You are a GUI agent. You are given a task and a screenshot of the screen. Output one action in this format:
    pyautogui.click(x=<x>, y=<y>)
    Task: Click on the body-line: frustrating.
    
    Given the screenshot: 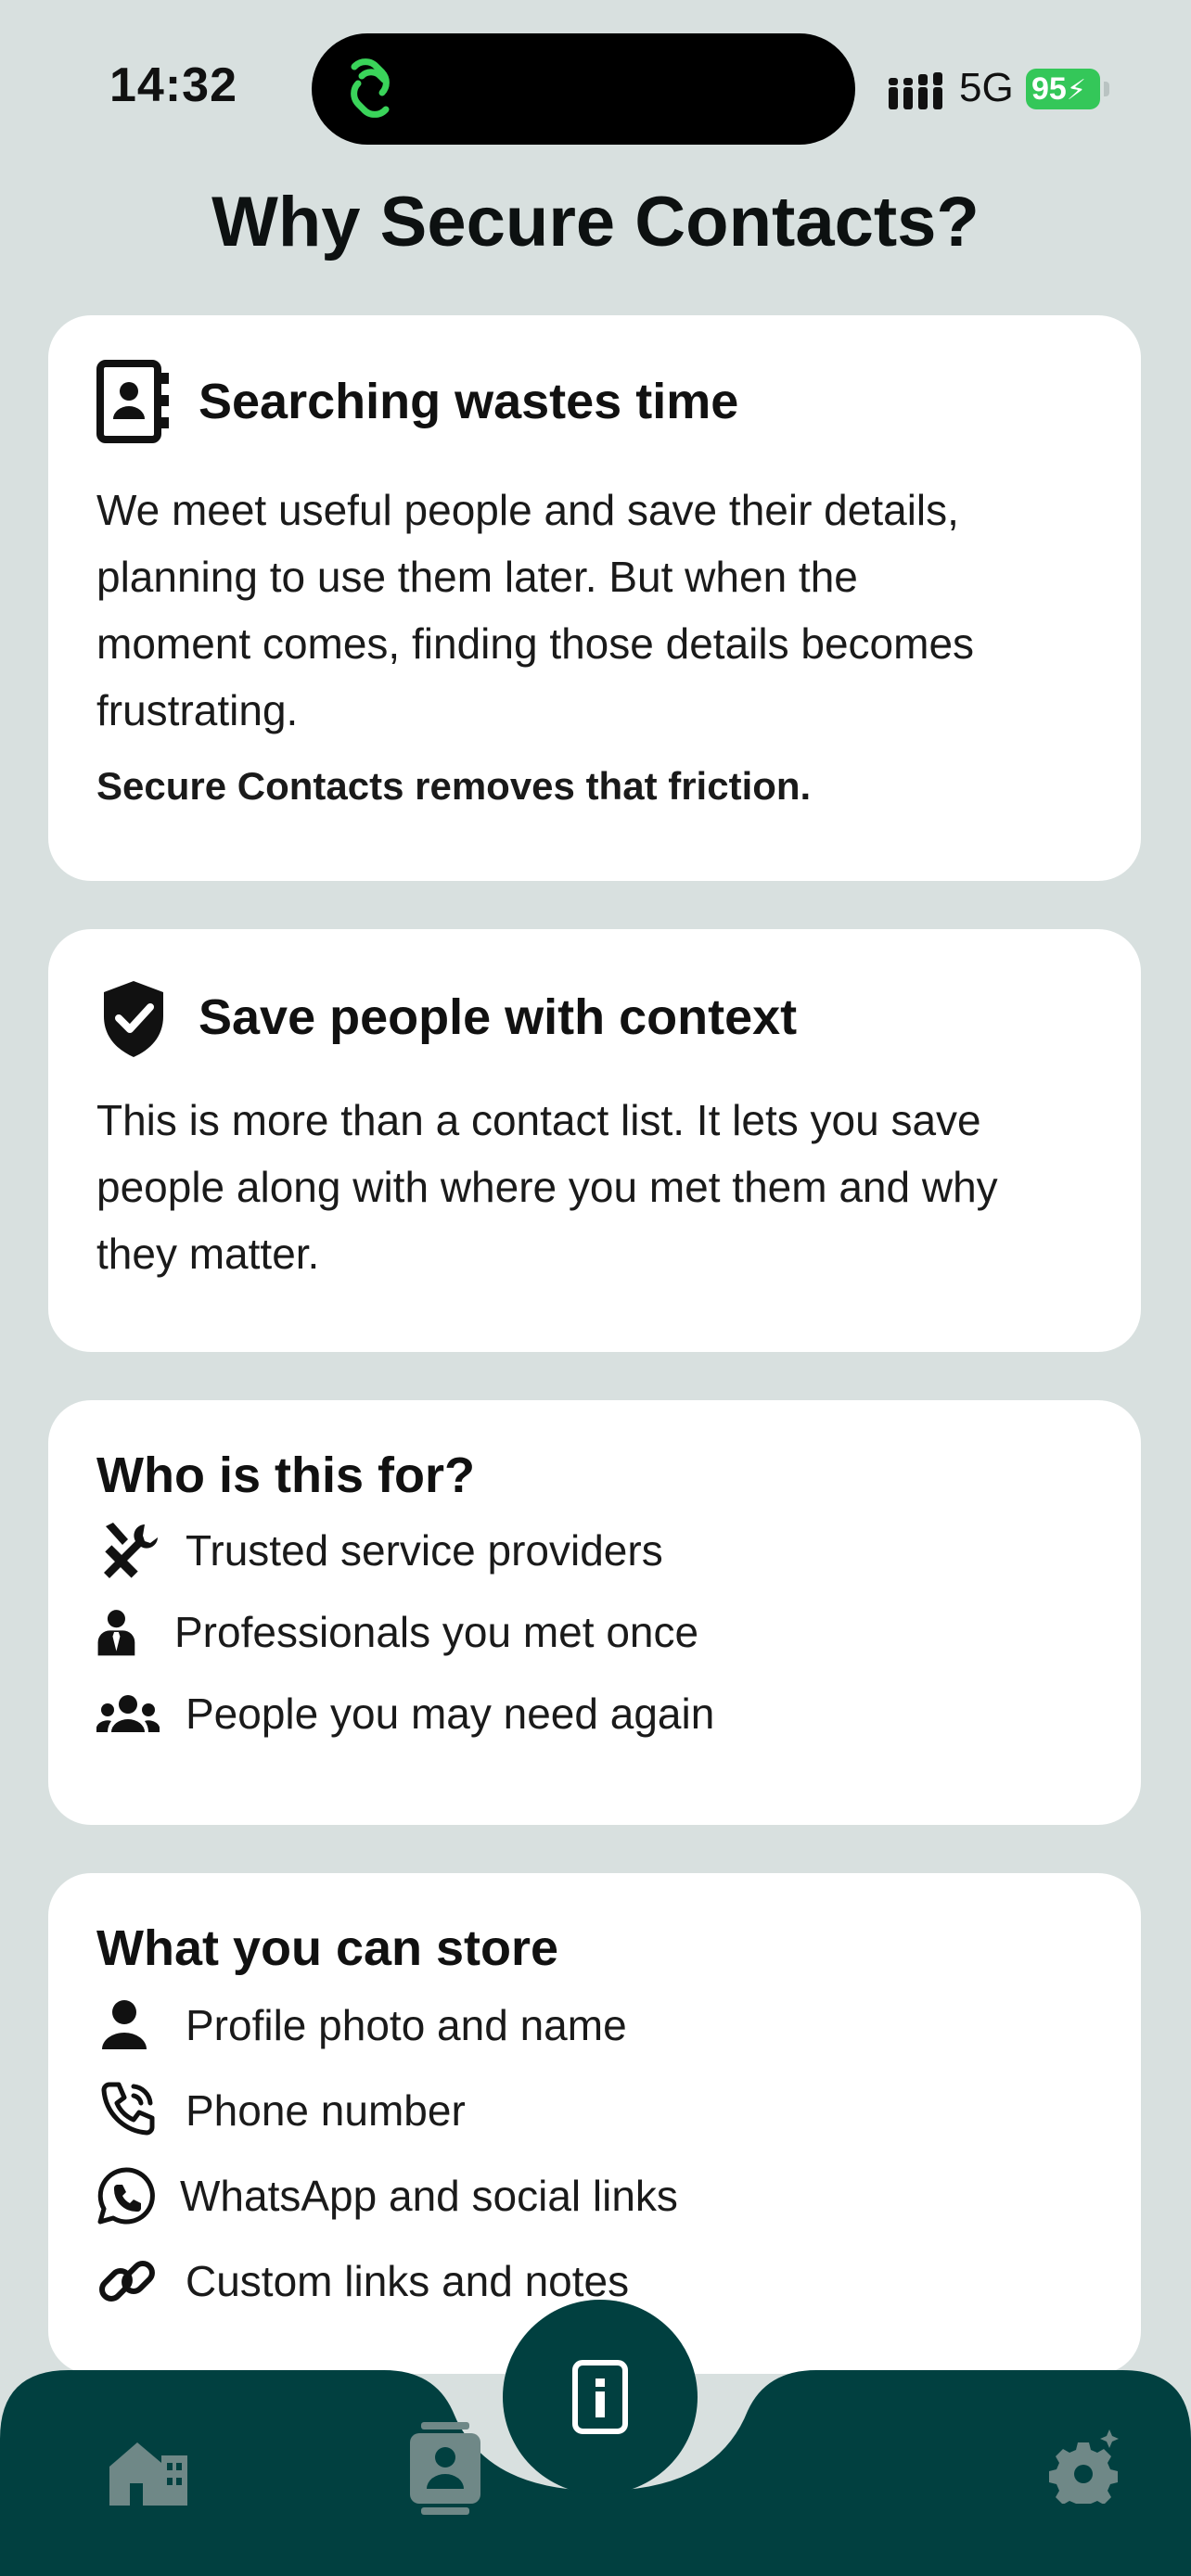 What is the action you would take?
    pyautogui.click(x=197, y=710)
    